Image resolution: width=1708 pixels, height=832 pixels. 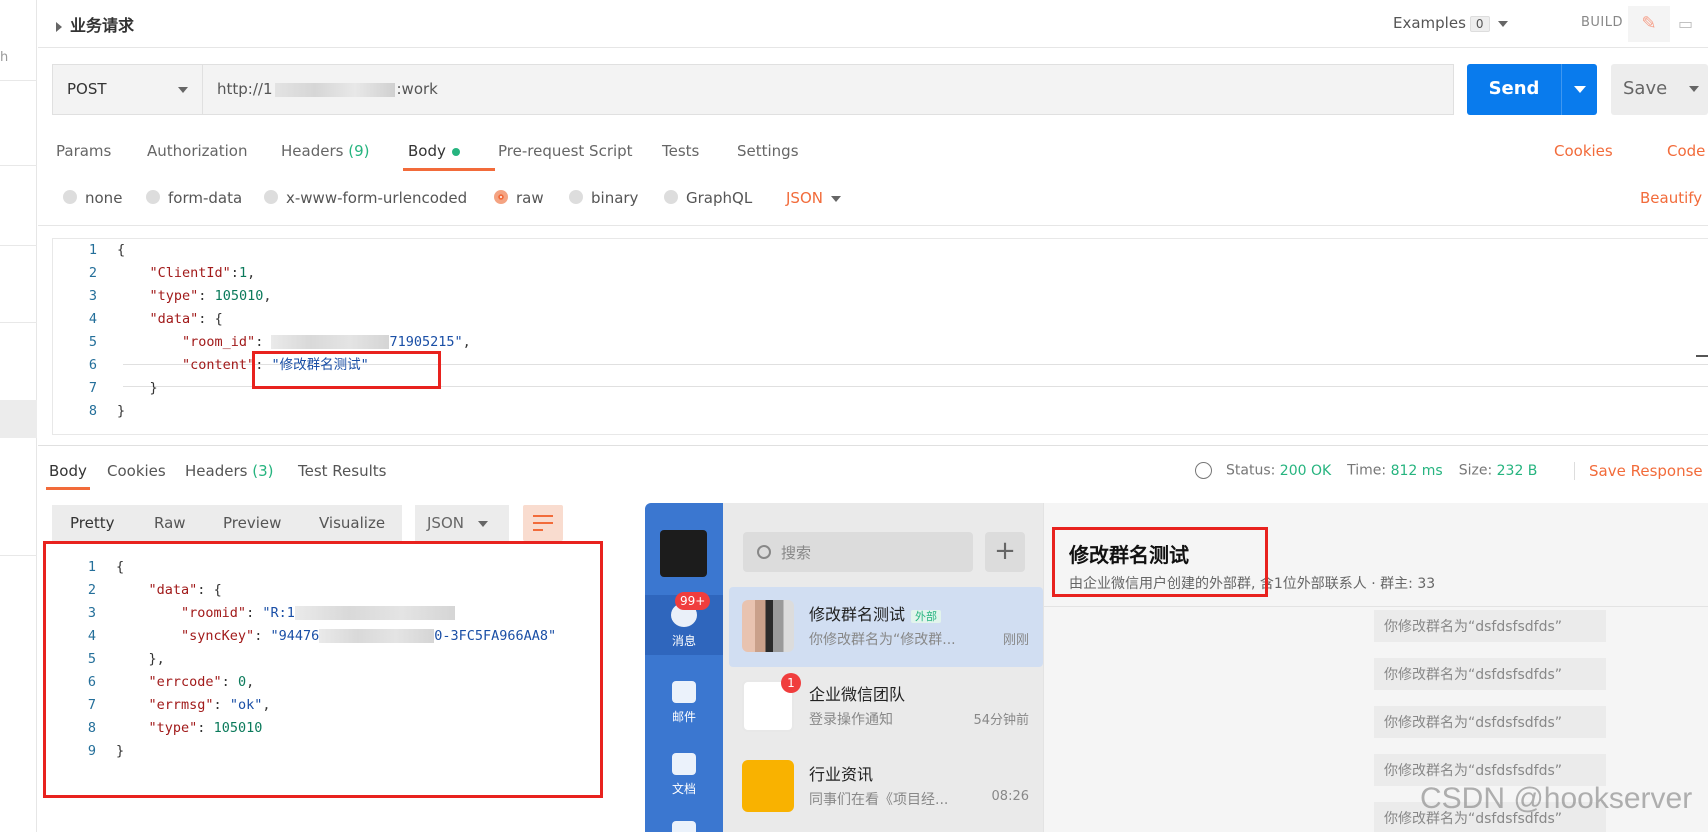 What do you see at coordinates (768, 151) in the screenshot?
I see `tab-settings: Settings` at bounding box center [768, 151].